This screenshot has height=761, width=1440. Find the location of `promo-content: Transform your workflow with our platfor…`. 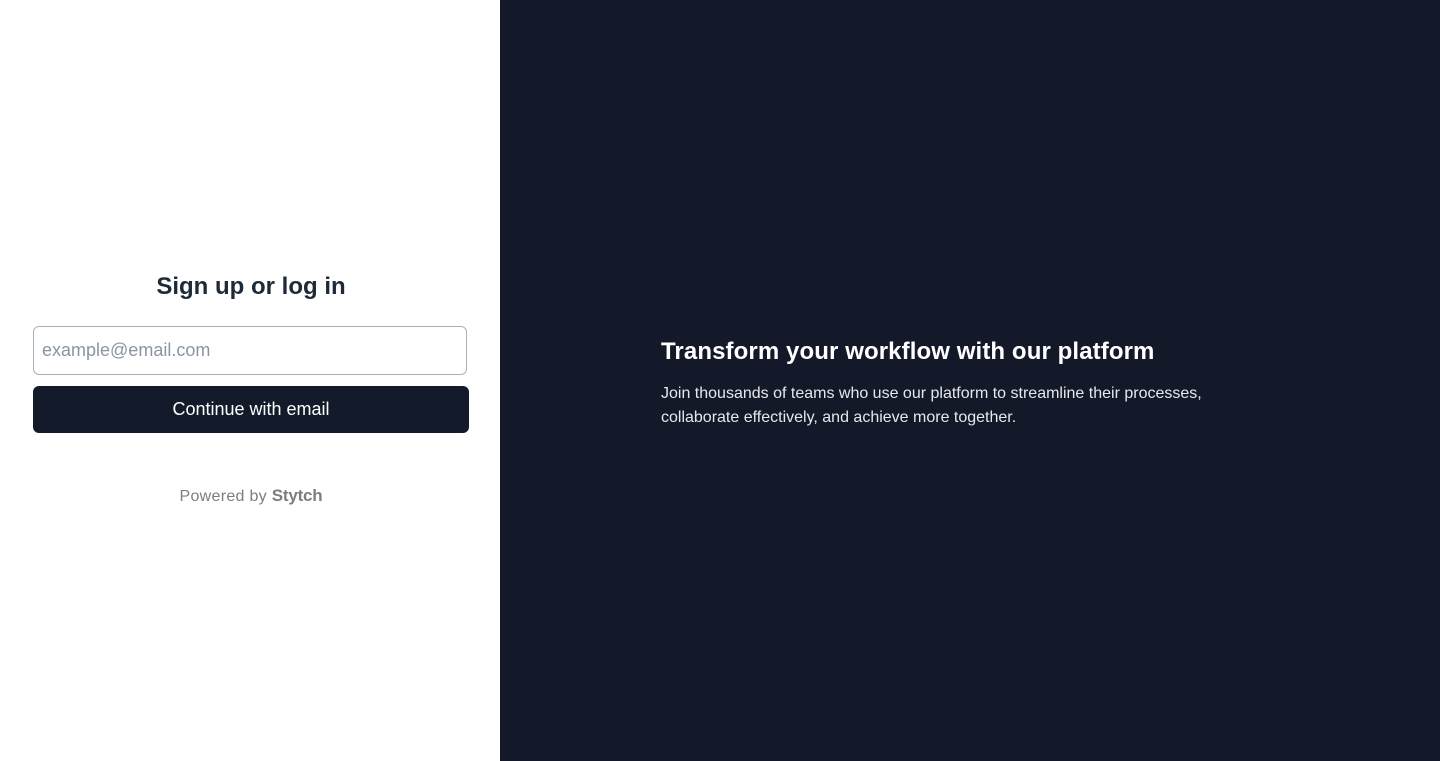

promo-content: Transform your workflow with our platfor… is located at coordinates (971, 383).